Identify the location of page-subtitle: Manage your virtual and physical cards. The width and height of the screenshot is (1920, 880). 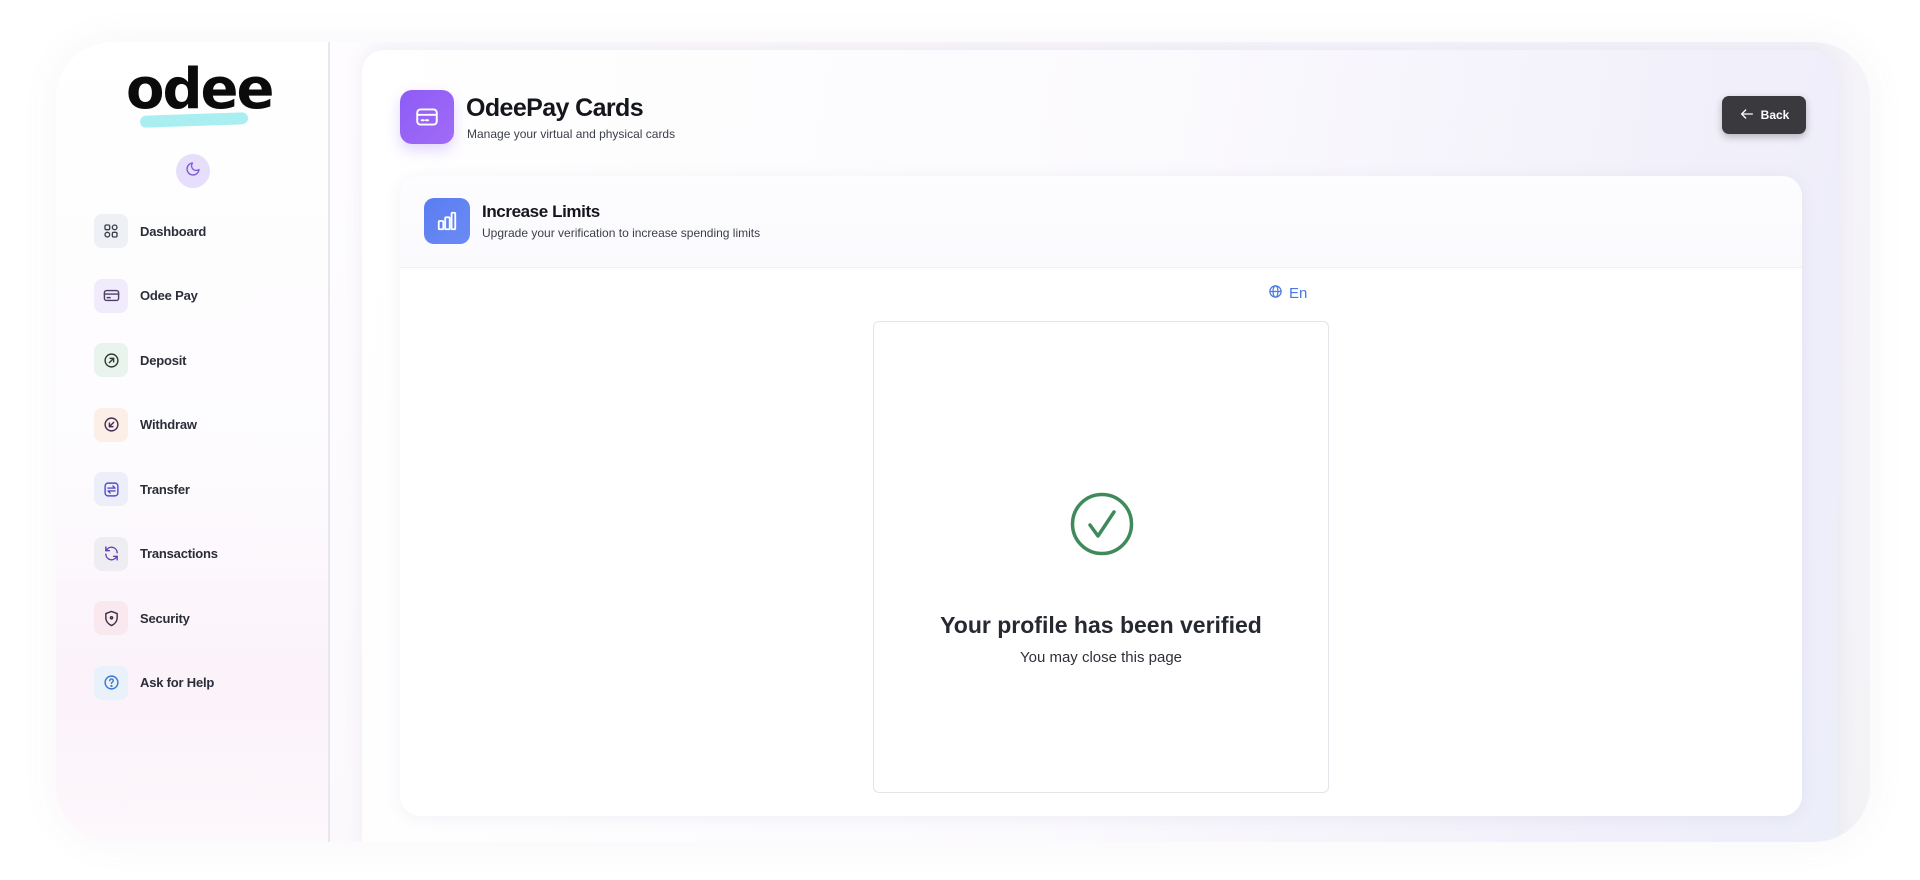
(571, 134).